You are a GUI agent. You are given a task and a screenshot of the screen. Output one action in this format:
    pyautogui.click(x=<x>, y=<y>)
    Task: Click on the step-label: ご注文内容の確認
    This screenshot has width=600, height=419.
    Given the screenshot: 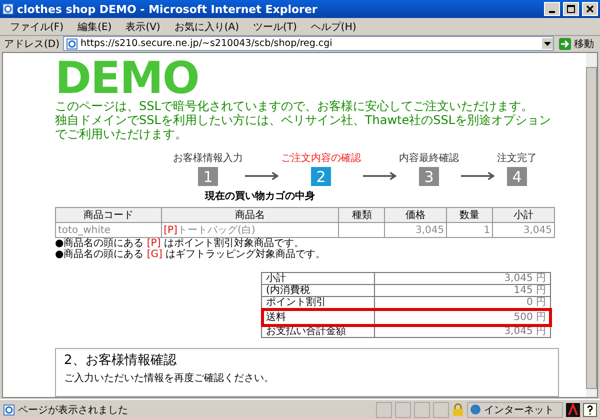 What is the action you would take?
    pyautogui.click(x=321, y=158)
    